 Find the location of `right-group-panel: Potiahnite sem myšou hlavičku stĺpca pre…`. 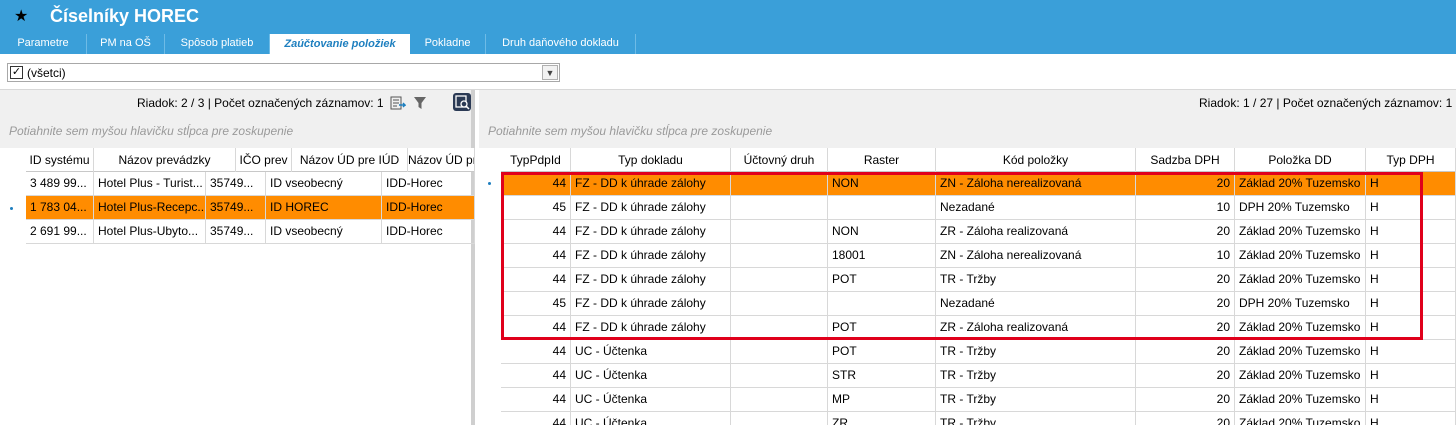

right-group-panel: Potiahnite sem myšou hlavičku stĺpca pre… is located at coordinates (967, 132).